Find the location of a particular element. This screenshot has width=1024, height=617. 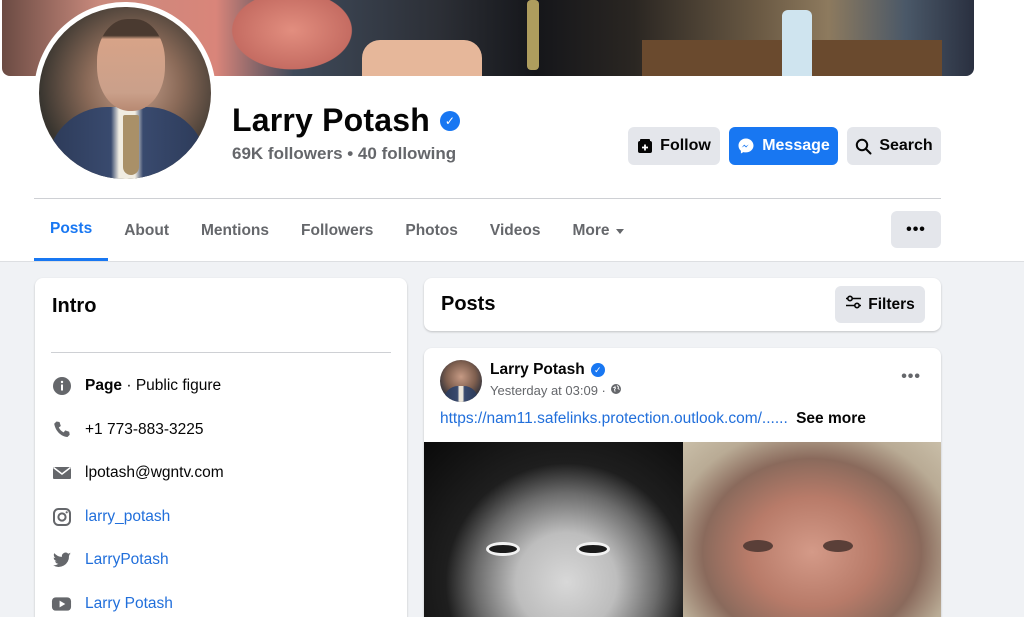

cover-necklace is located at coordinates (533, 35).